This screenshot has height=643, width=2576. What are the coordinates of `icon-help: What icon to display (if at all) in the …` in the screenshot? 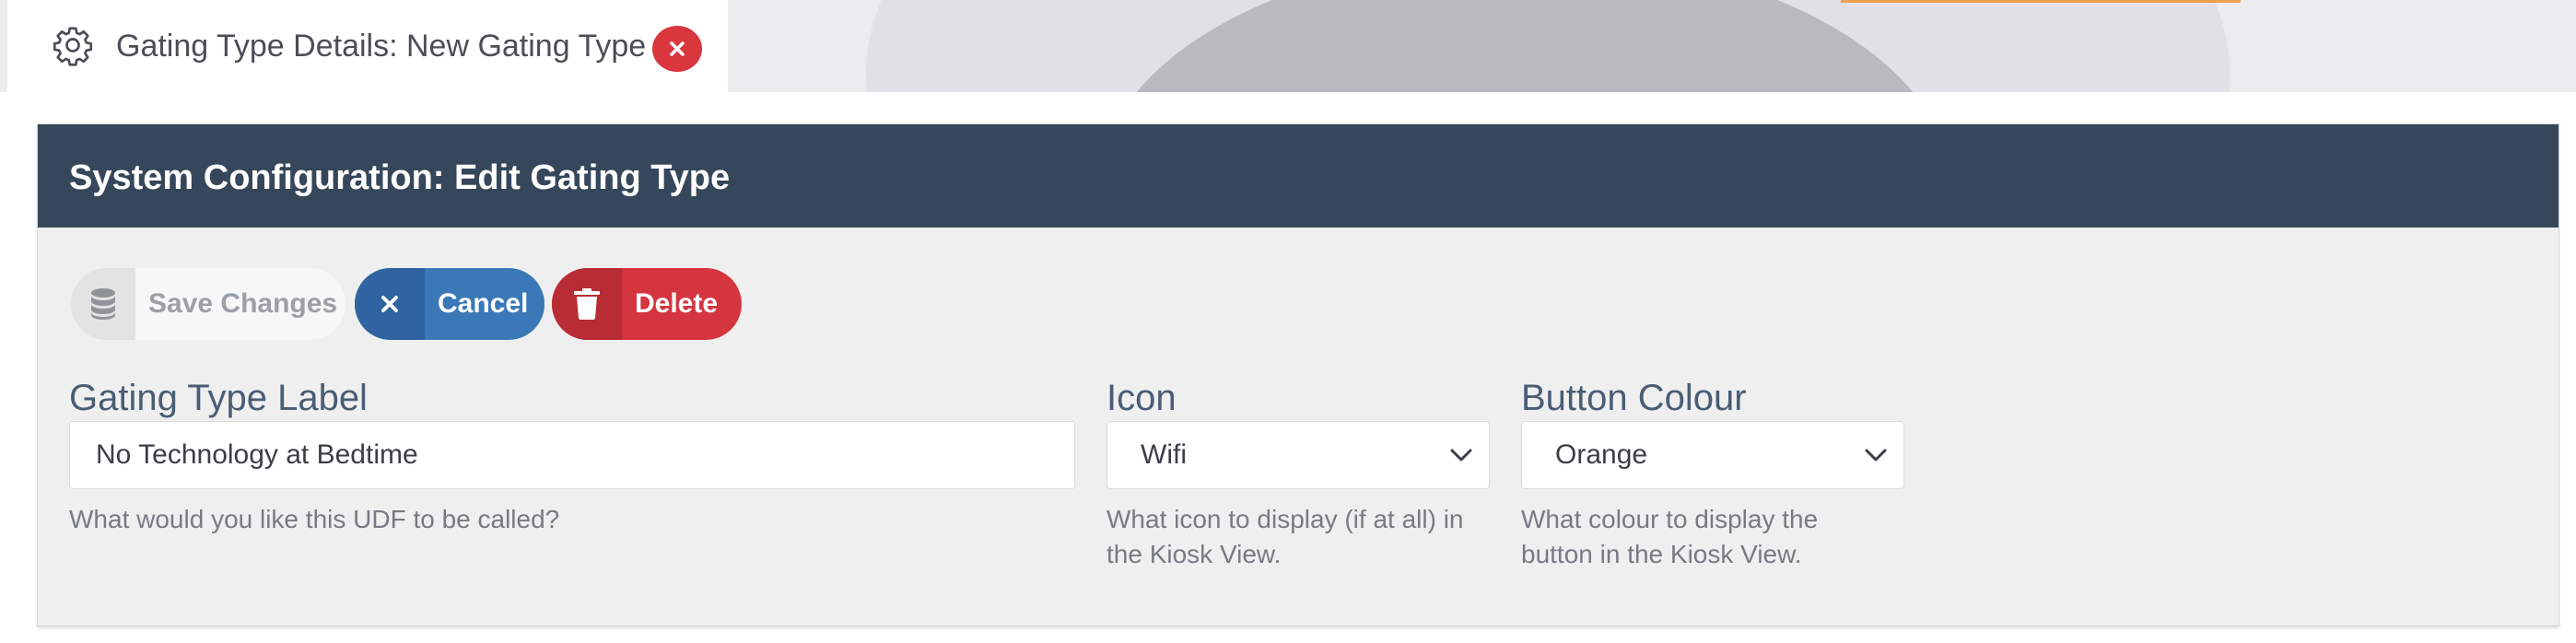 It's located at (1285, 537).